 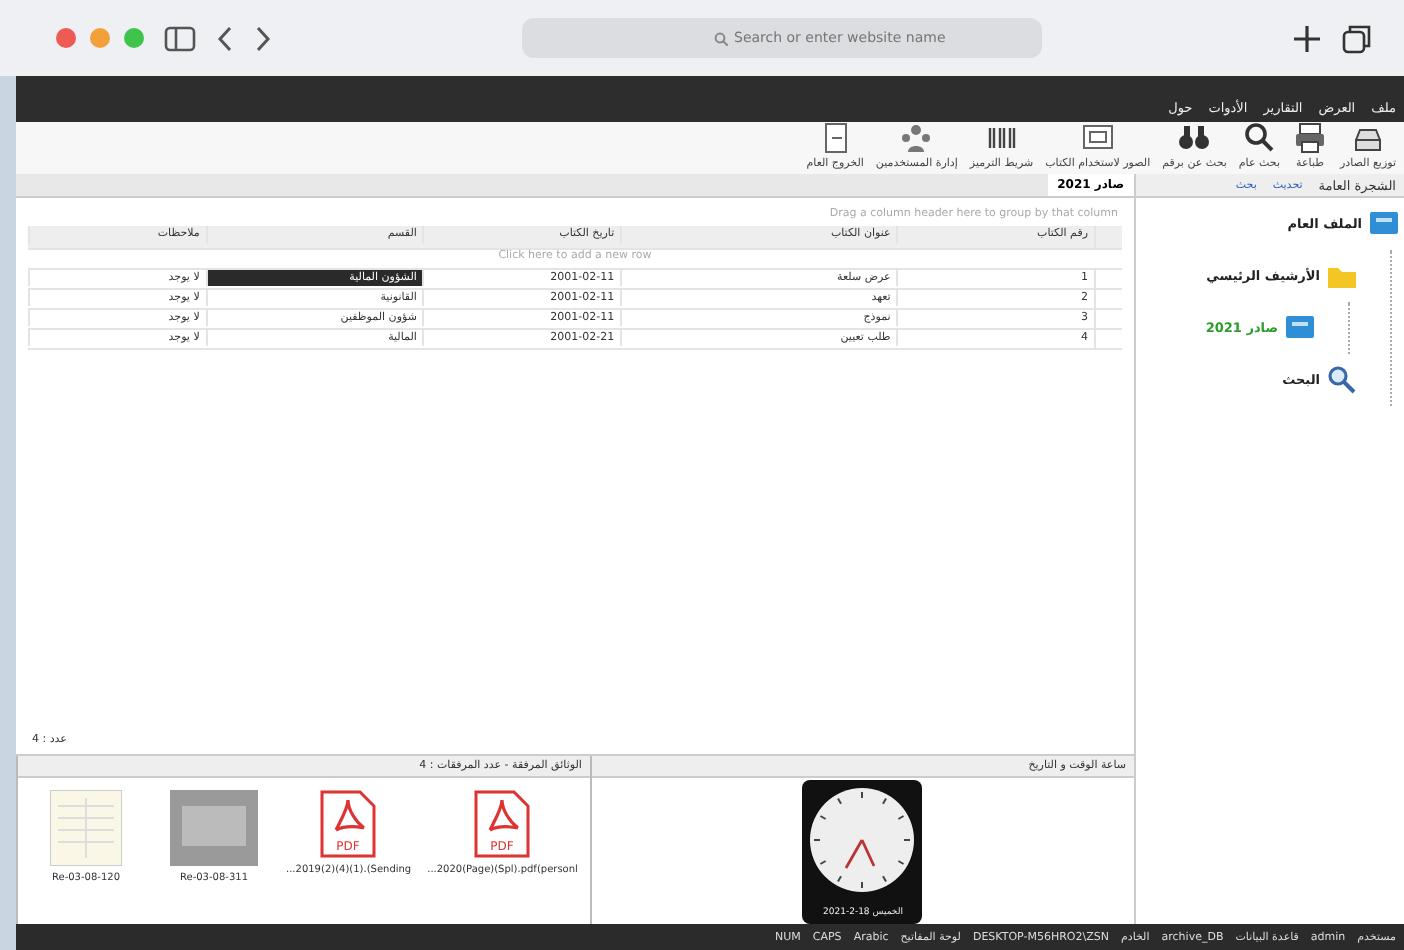 What do you see at coordinates (1342, 380) in the screenshot?
I see `magnifier-icon` at bounding box center [1342, 380].